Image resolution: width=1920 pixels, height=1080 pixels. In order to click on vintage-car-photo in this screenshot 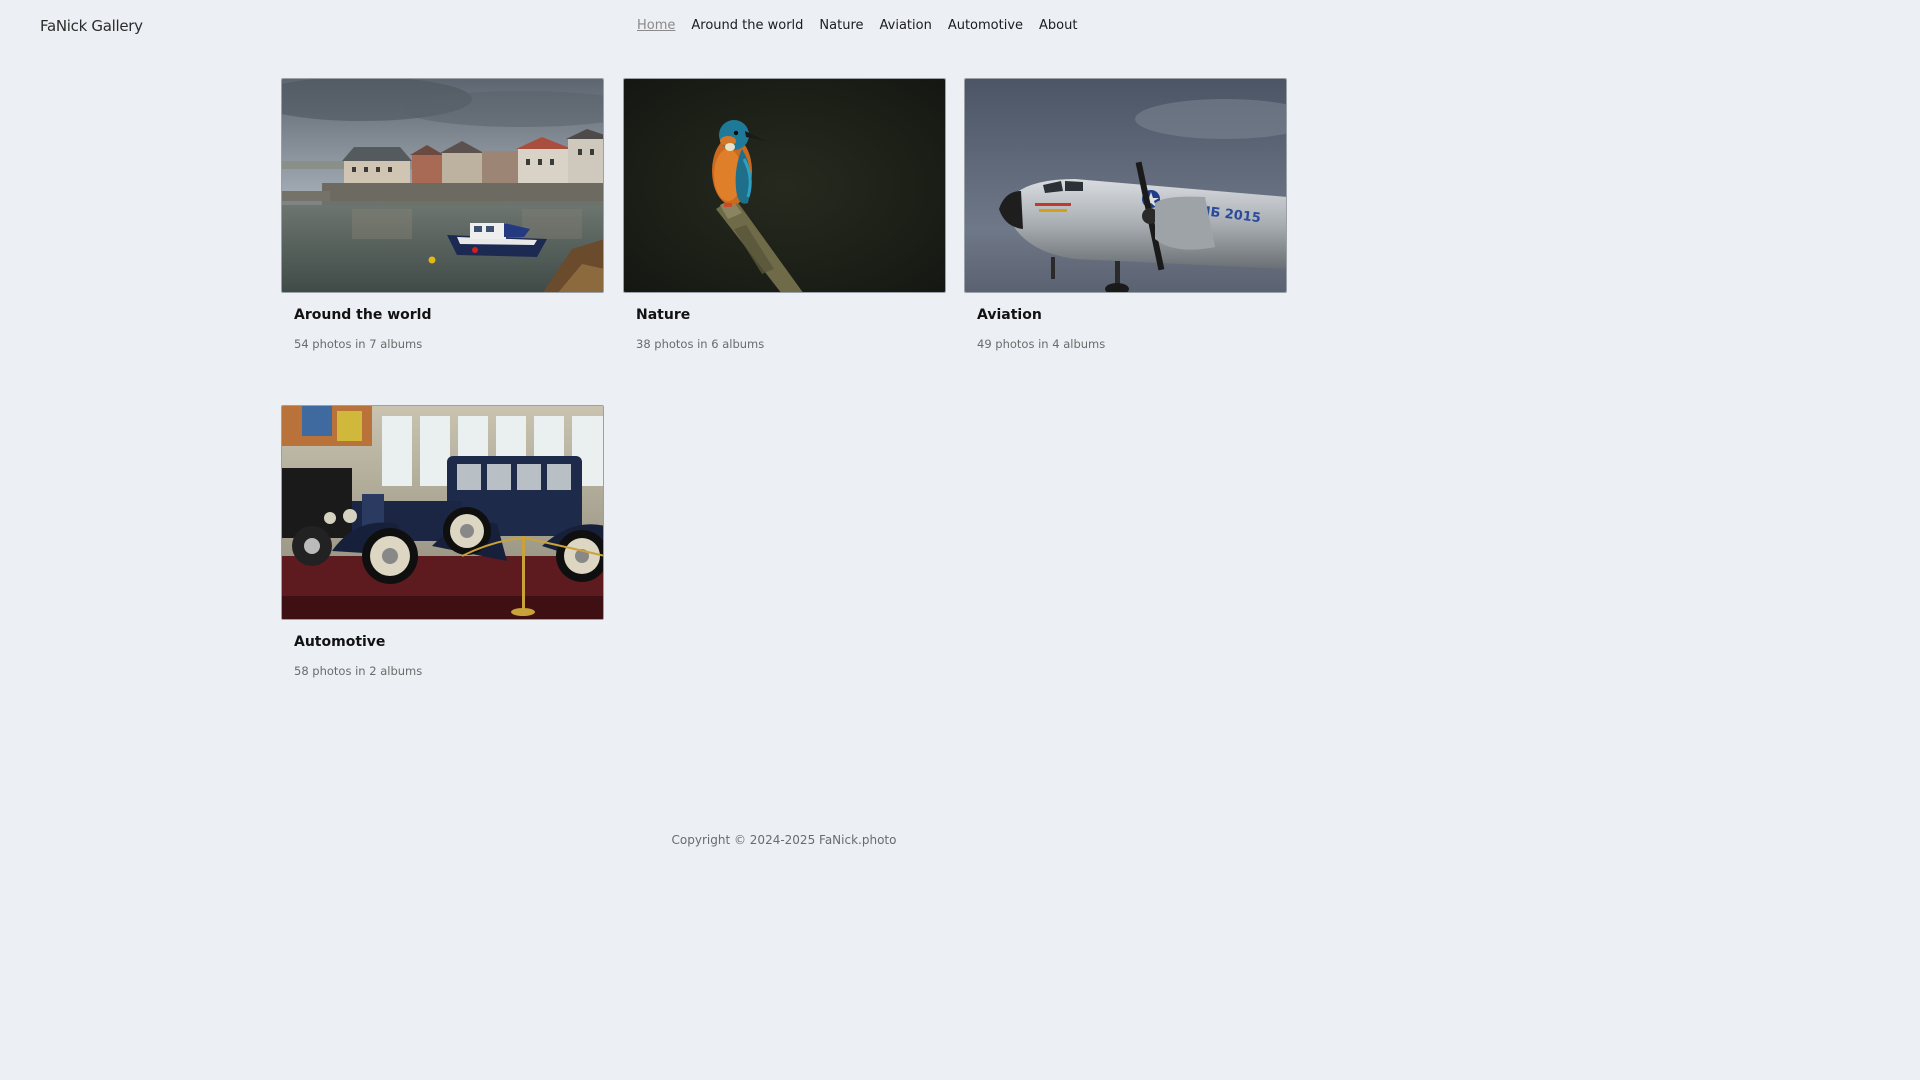, I will do `click(442, 512)`.